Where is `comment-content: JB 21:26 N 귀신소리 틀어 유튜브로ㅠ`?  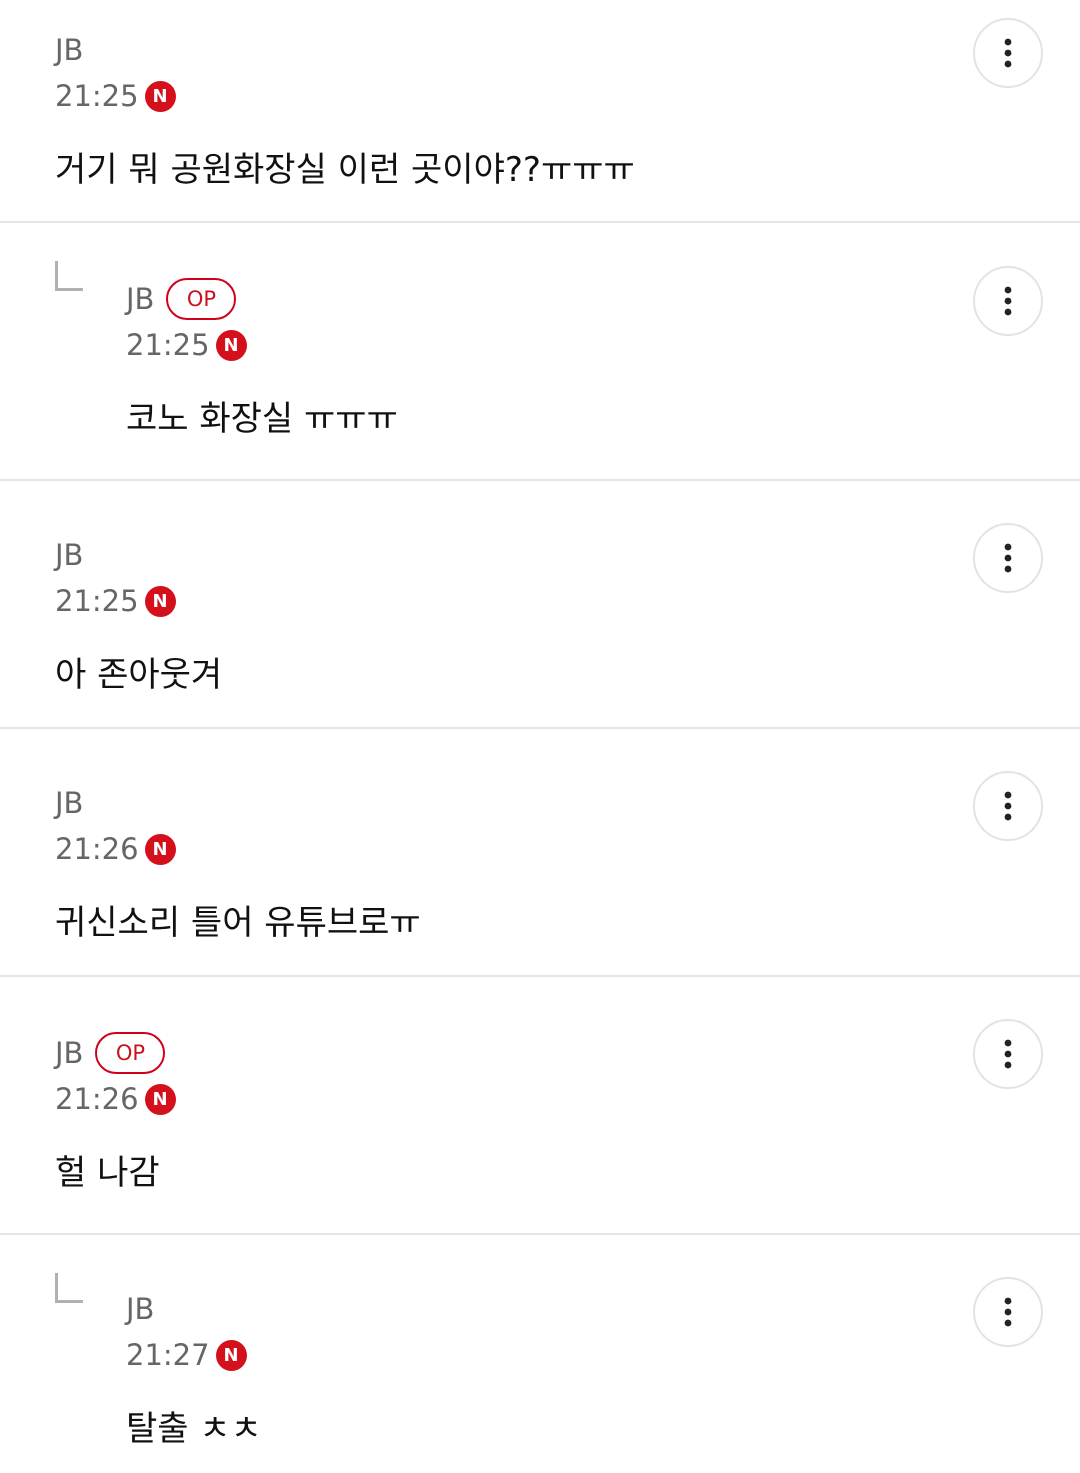
comment-content: JB 21:26 N 귀신소리 틀어 유튜브로ㅠ is located at coordinates (238, 863).